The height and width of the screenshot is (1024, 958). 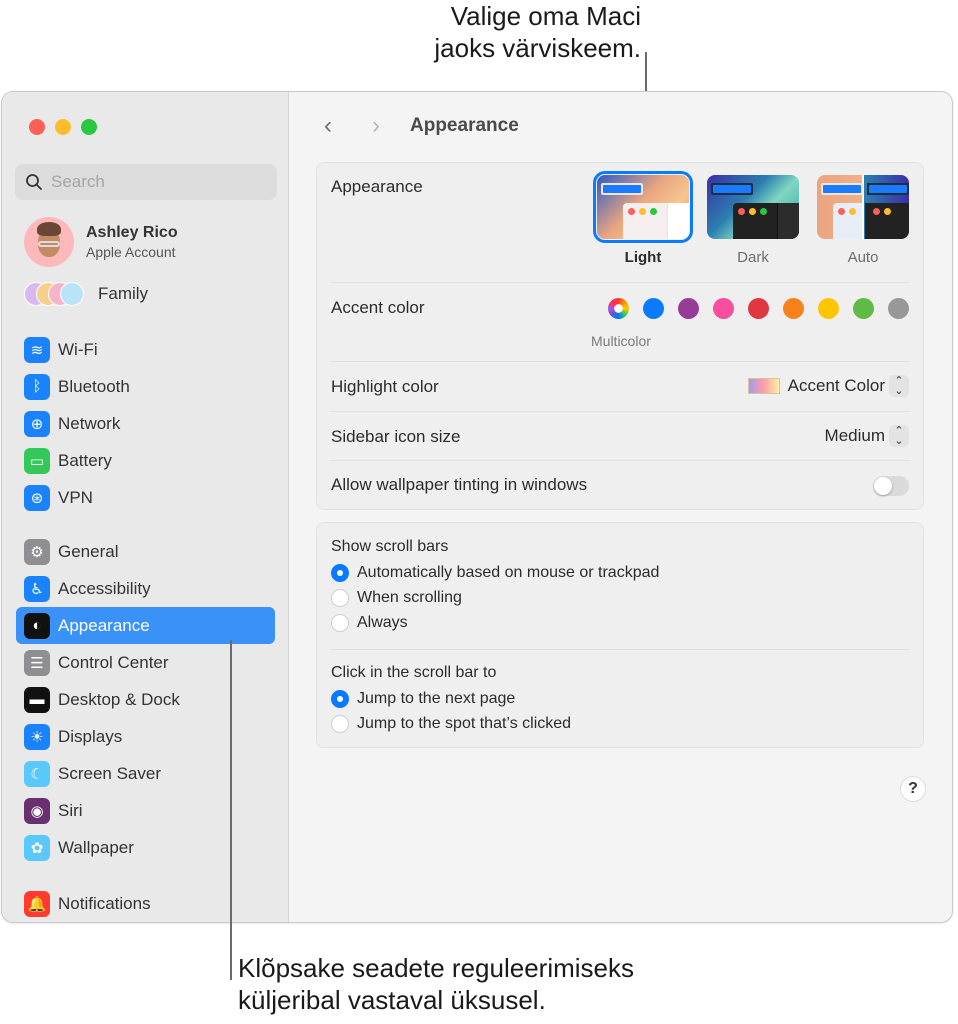 I want to click on theme-auto: Auto, so click(x=863, y=220).